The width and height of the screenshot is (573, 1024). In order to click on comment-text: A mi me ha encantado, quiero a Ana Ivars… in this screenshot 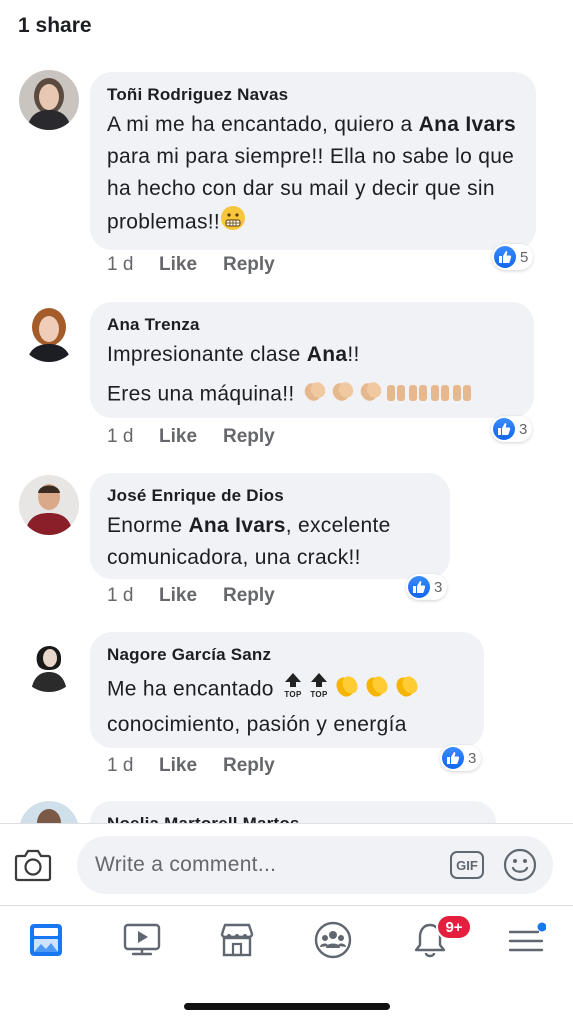, I will do `click(312, 175)`.